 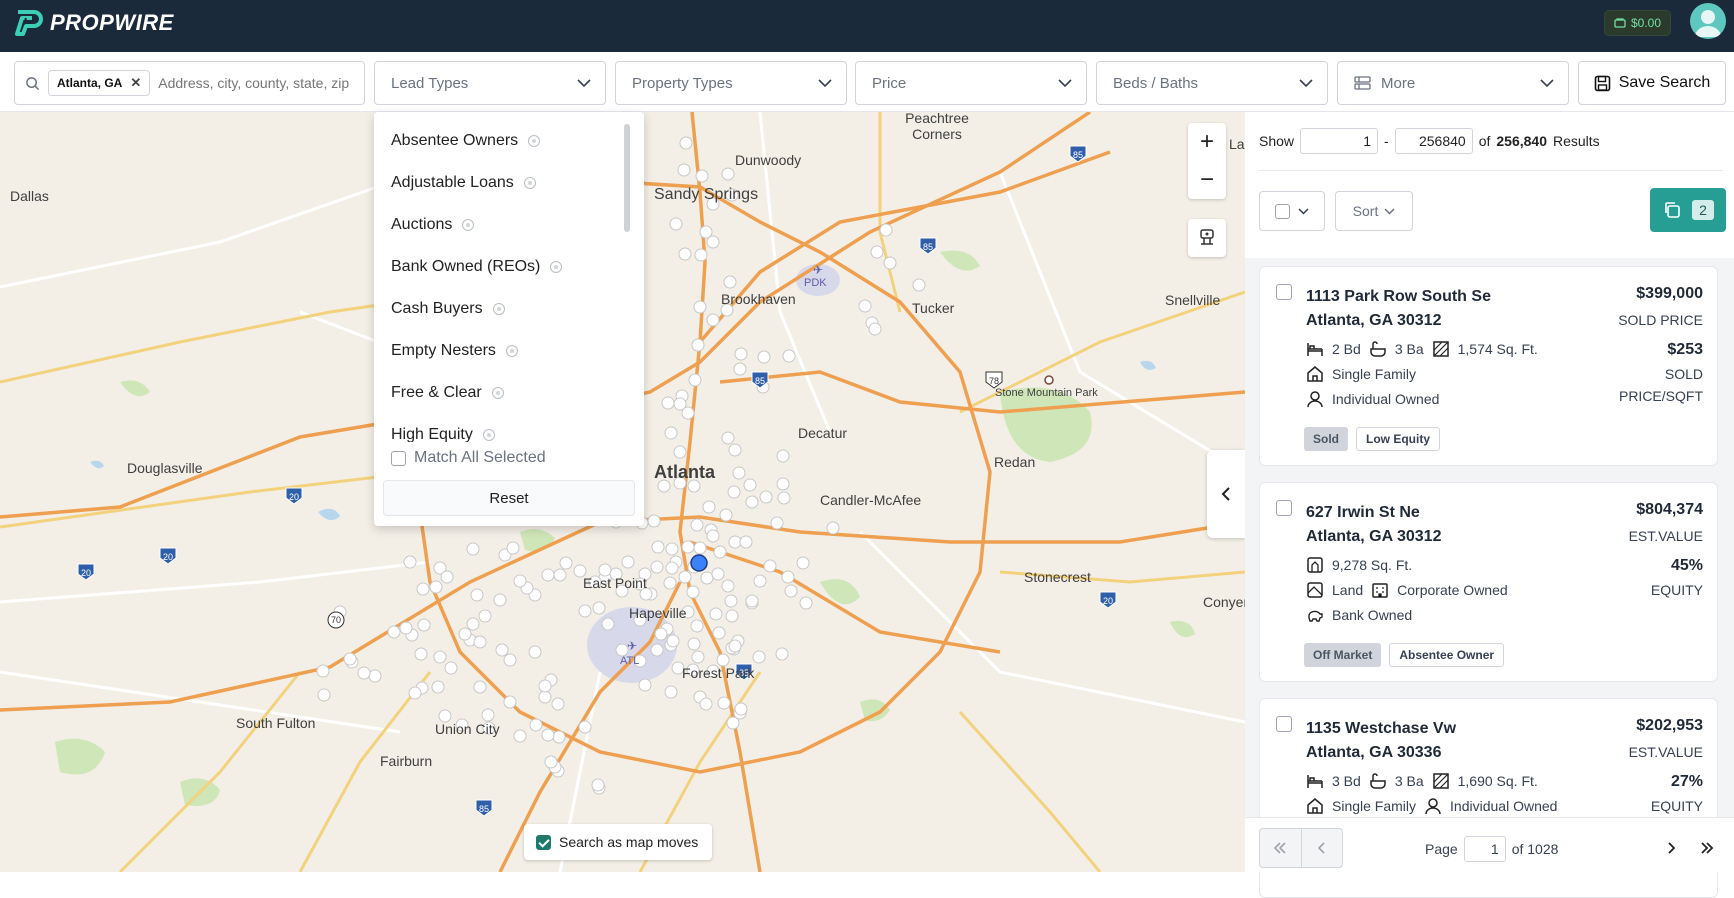 What do you see at coordinates (1292, 211) in the screenshot?
I see `select-all-dropdown` at bounding box center [1292, 211].